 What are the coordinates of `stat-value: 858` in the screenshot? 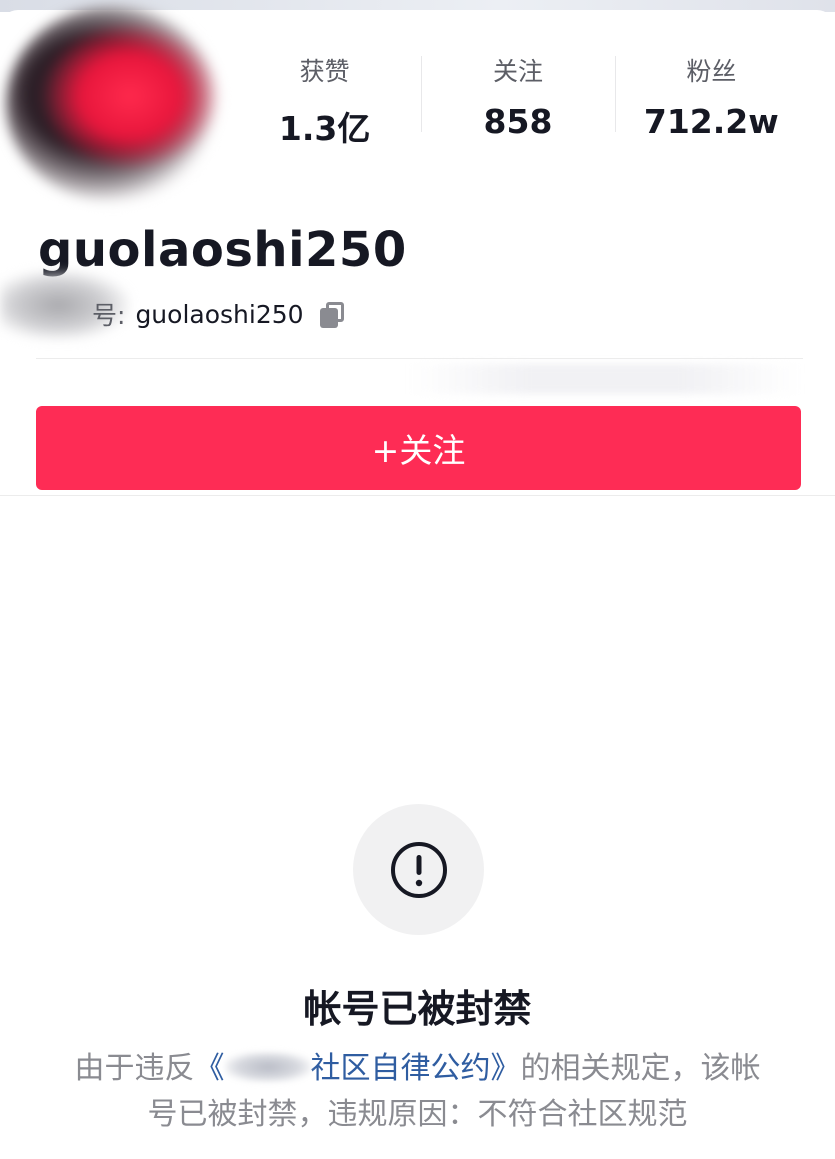 It's located at (518, 121).